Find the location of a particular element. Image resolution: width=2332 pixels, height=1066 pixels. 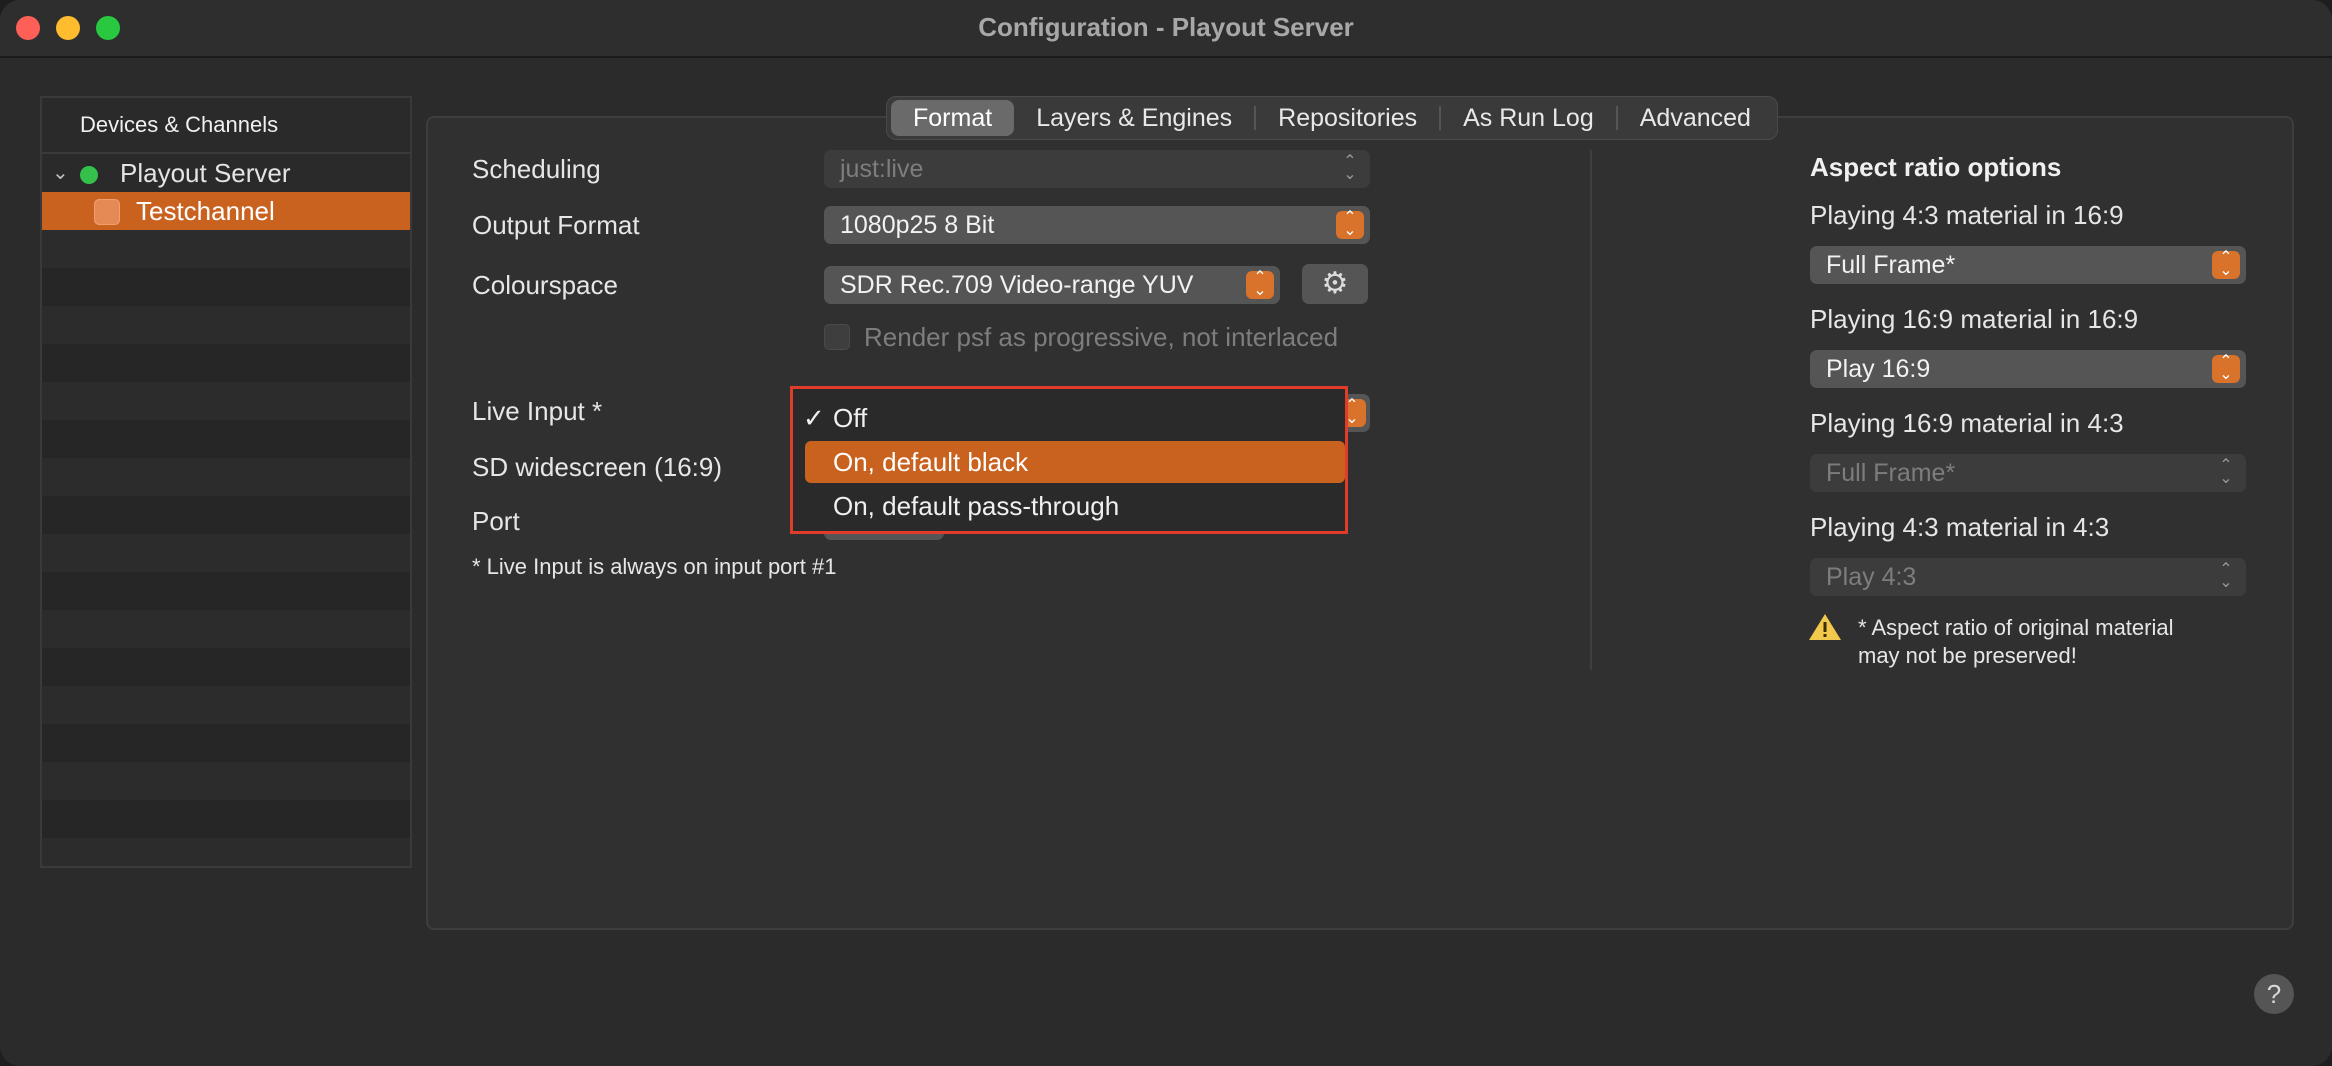

status-dot-icon is located at coordinates (89, 175).